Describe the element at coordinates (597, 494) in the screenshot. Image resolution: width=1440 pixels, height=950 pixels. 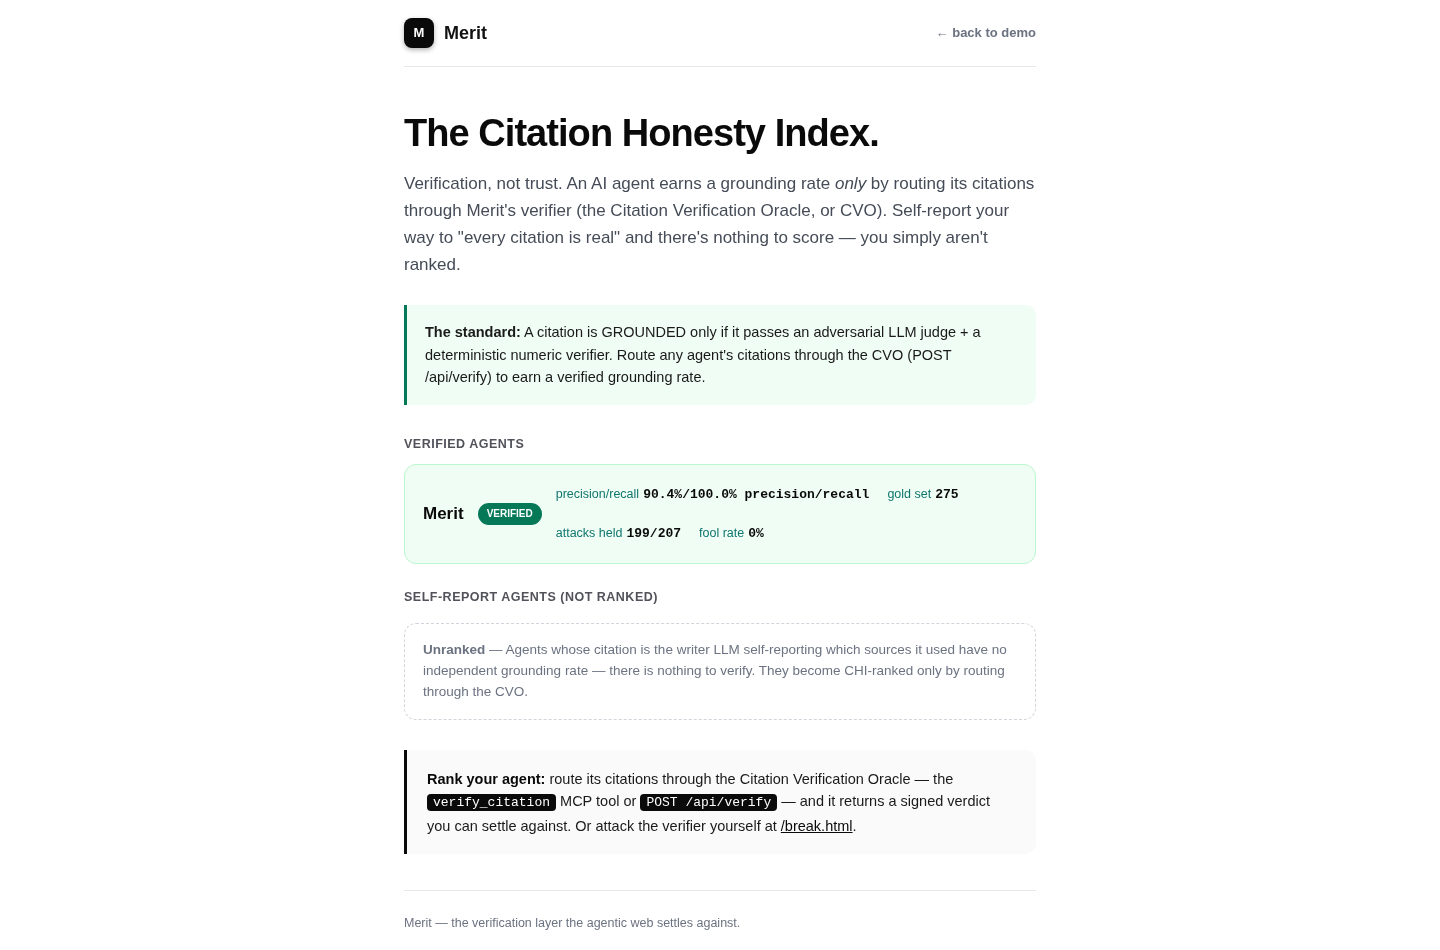
I see `metric-label: precision/recall` at that location.